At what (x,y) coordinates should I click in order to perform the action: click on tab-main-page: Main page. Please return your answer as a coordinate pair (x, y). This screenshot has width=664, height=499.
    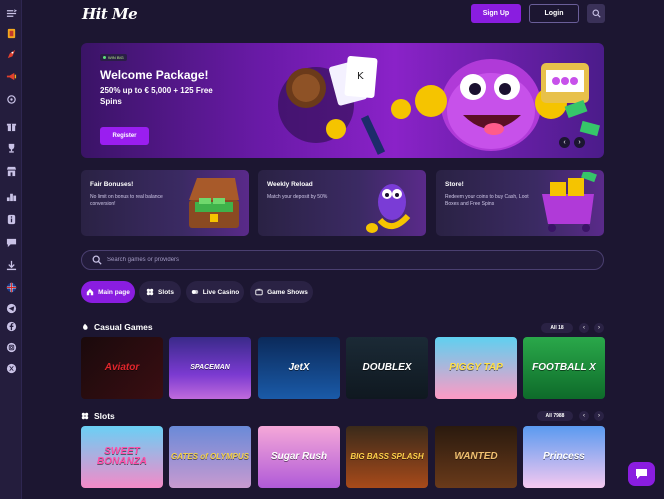
    Looking at the image, I should click on (108, 292).